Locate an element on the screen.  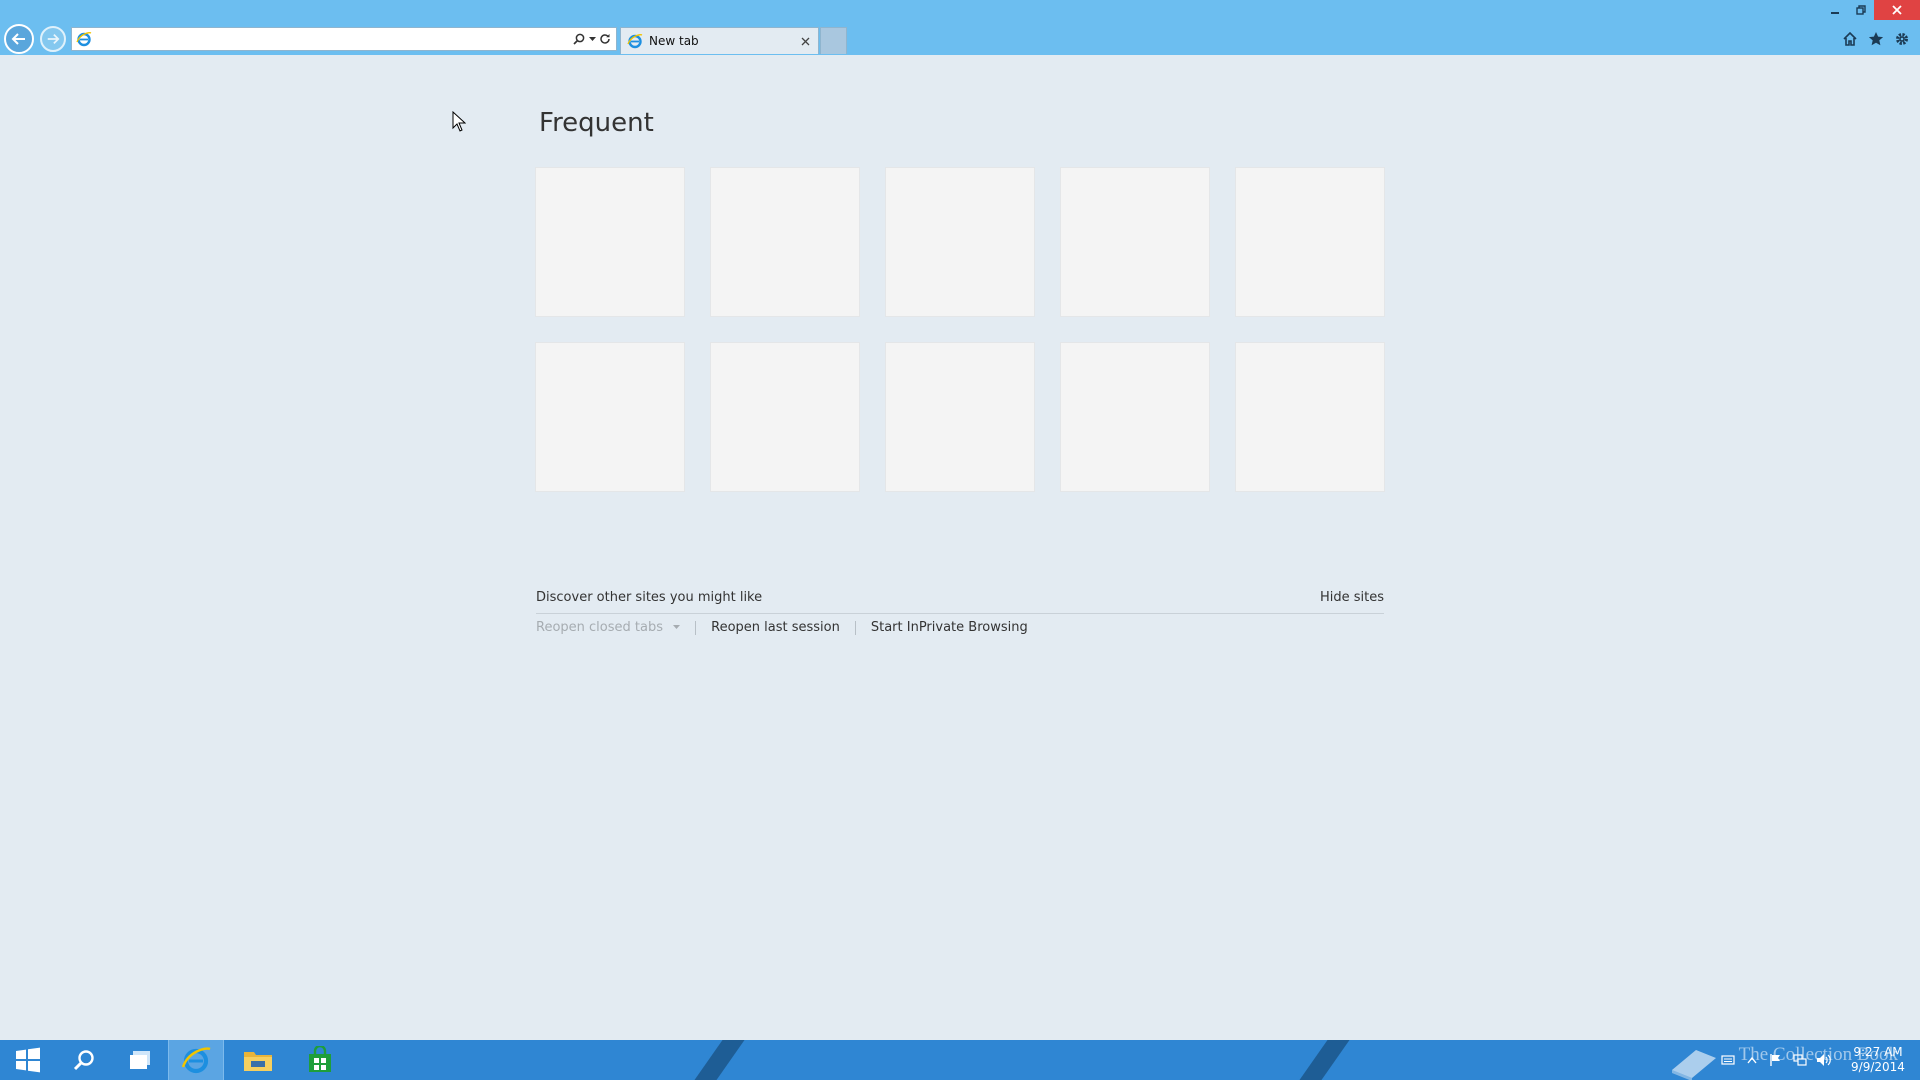
tools-button is located at coordinates (1902, 39).